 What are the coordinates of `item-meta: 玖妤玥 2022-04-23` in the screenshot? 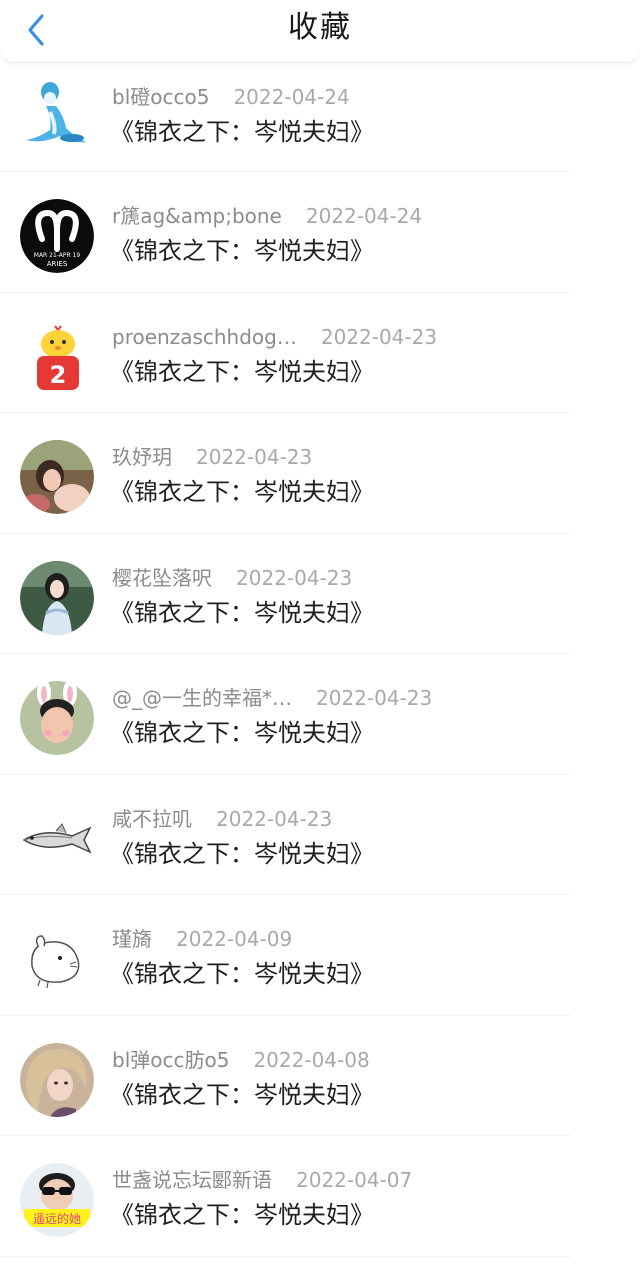 It's located at (212, 457).